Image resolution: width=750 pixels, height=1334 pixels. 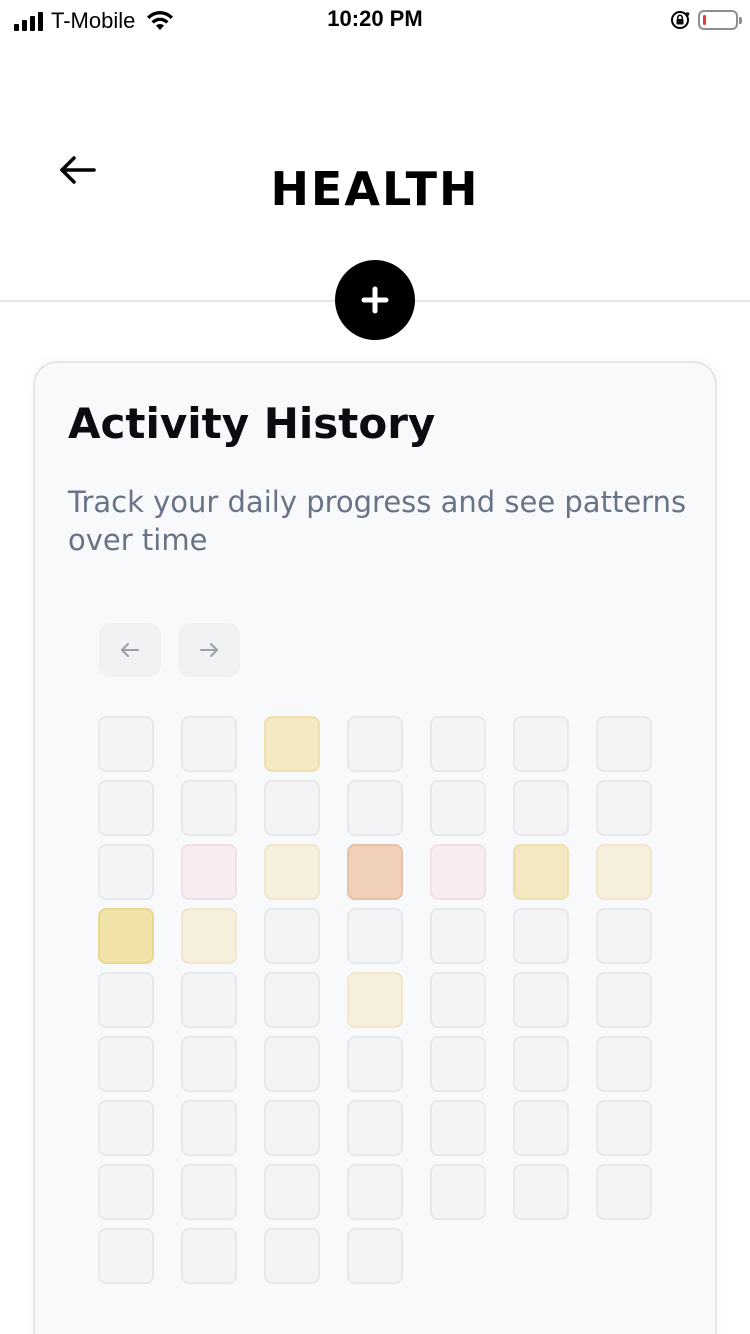 I want to click on status-right, so click(x=706, y=20).